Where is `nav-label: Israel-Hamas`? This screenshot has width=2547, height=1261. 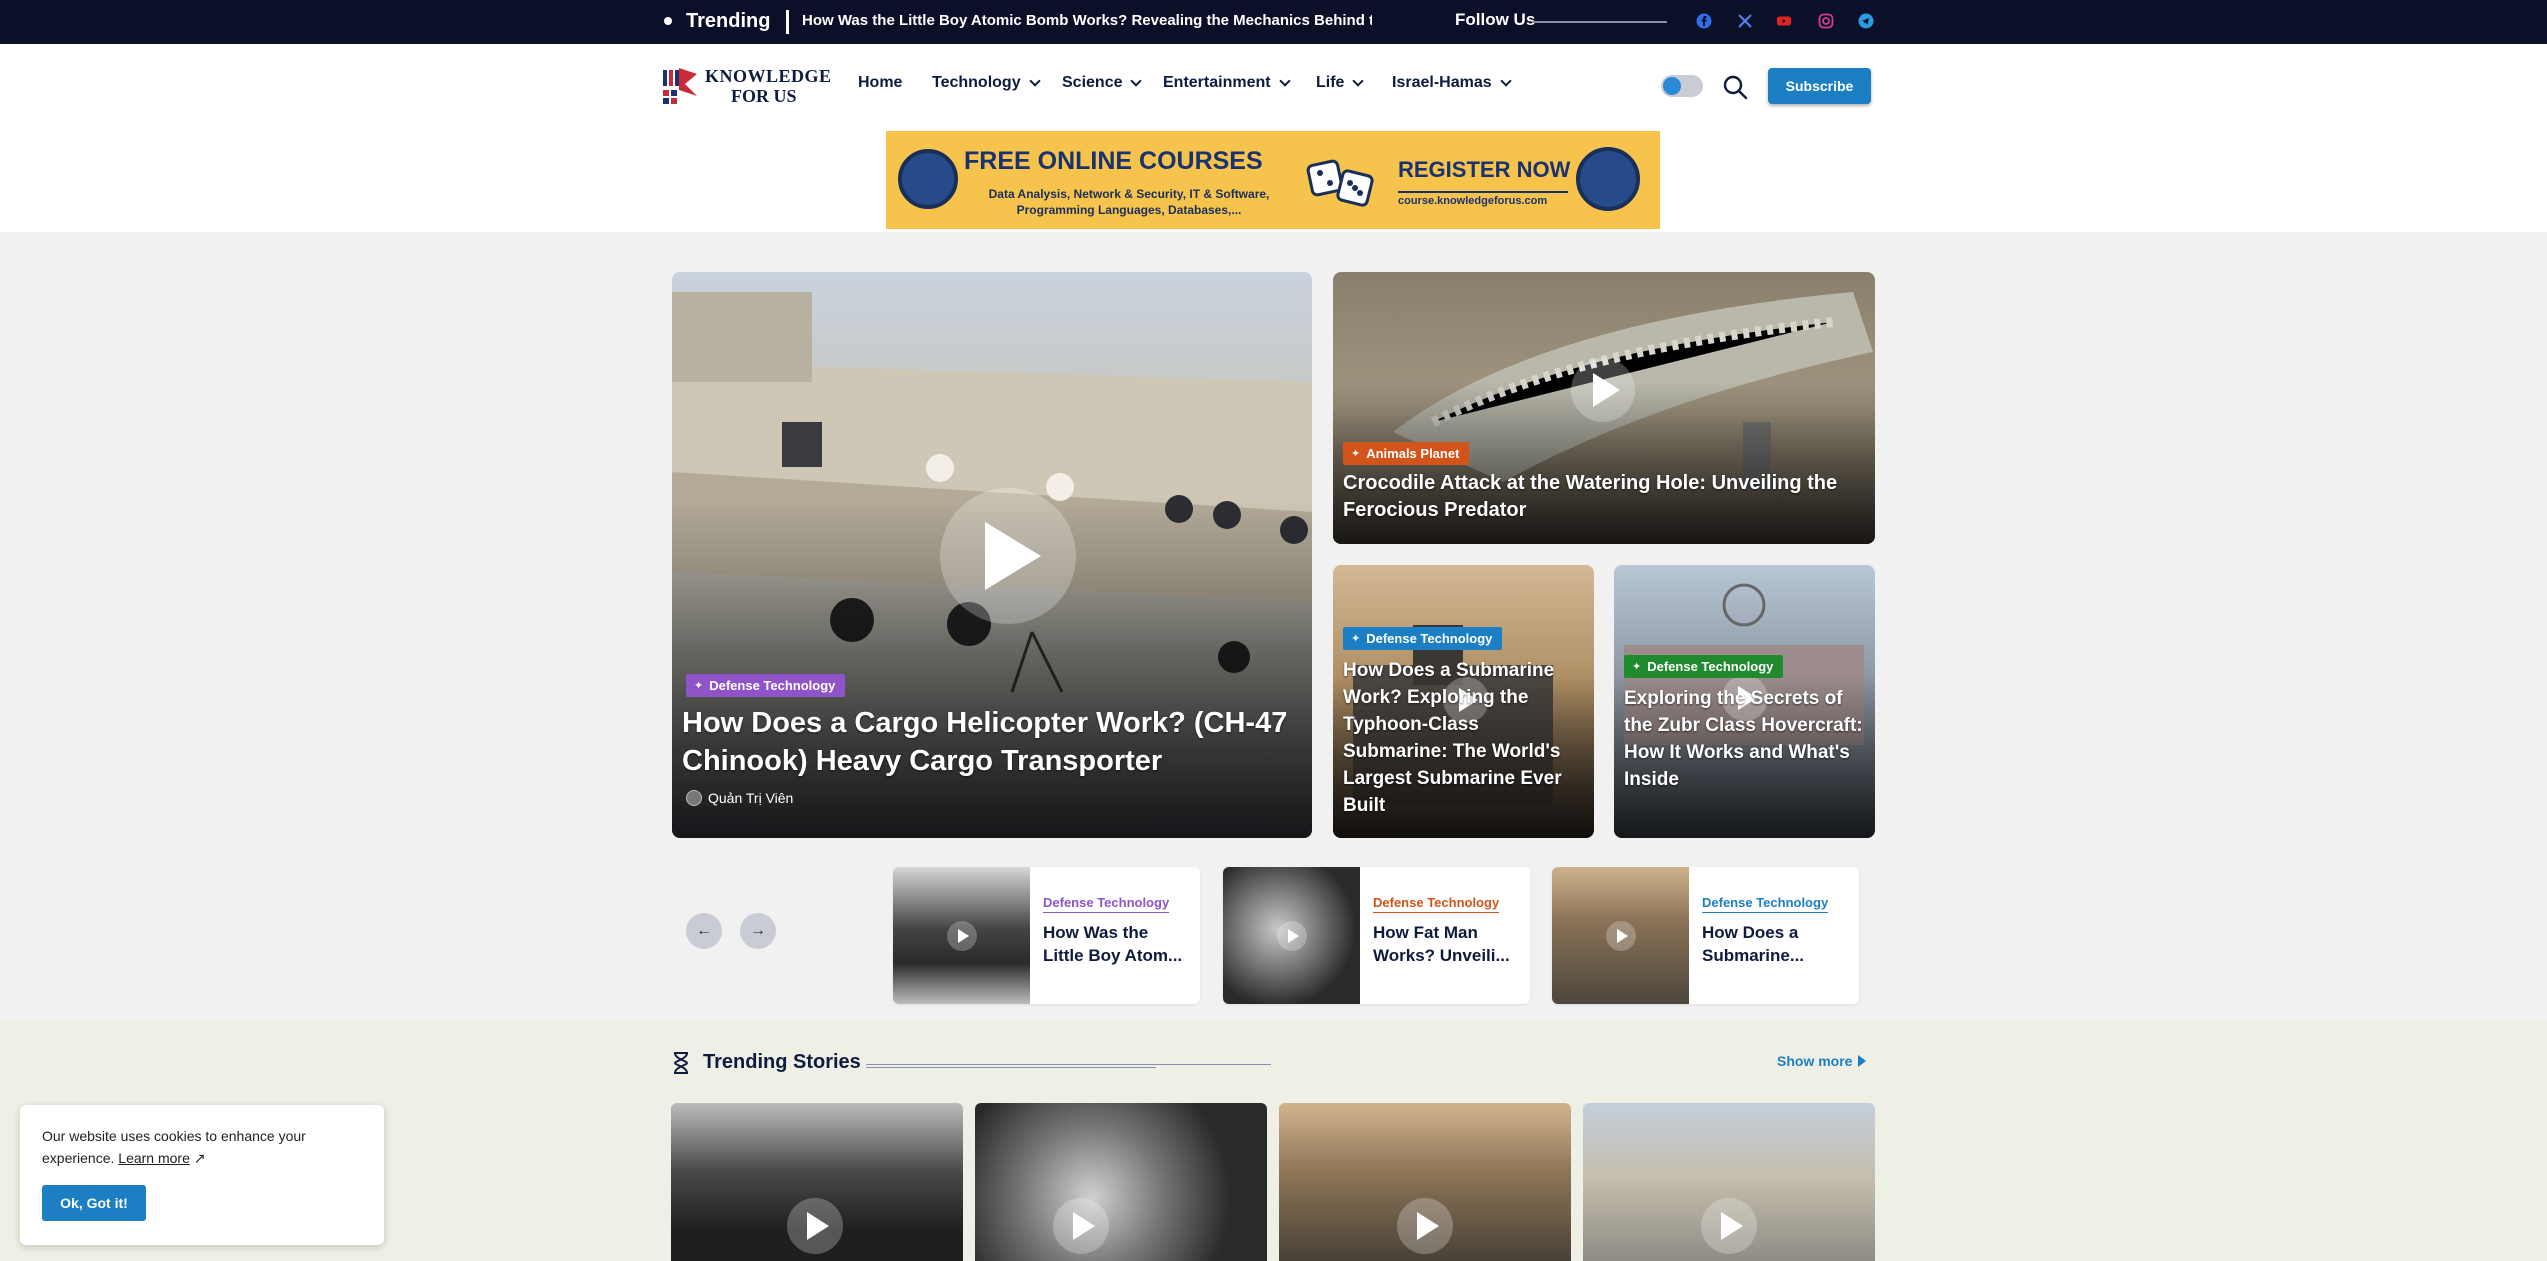
nav-label: Israel-Hamas is located at coordinates (1442, 82).